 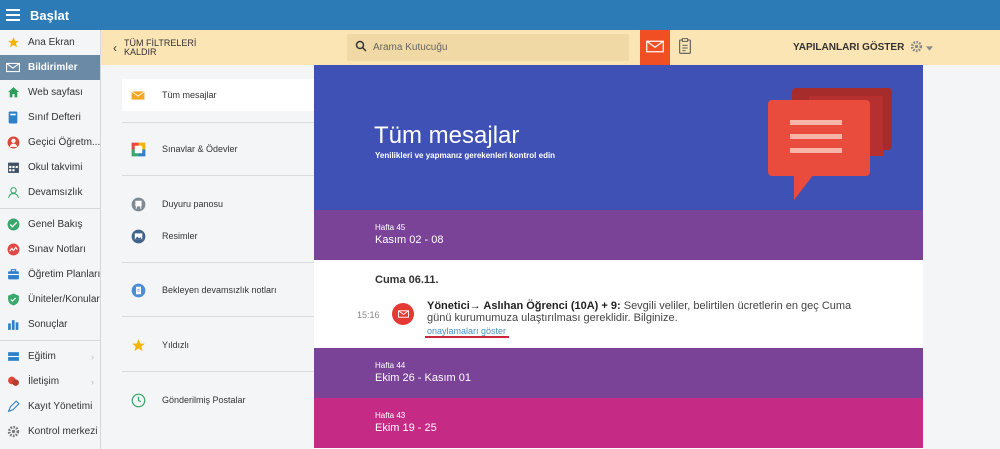 I want to click on message-time: 15:16, so click(x=368, y=315).